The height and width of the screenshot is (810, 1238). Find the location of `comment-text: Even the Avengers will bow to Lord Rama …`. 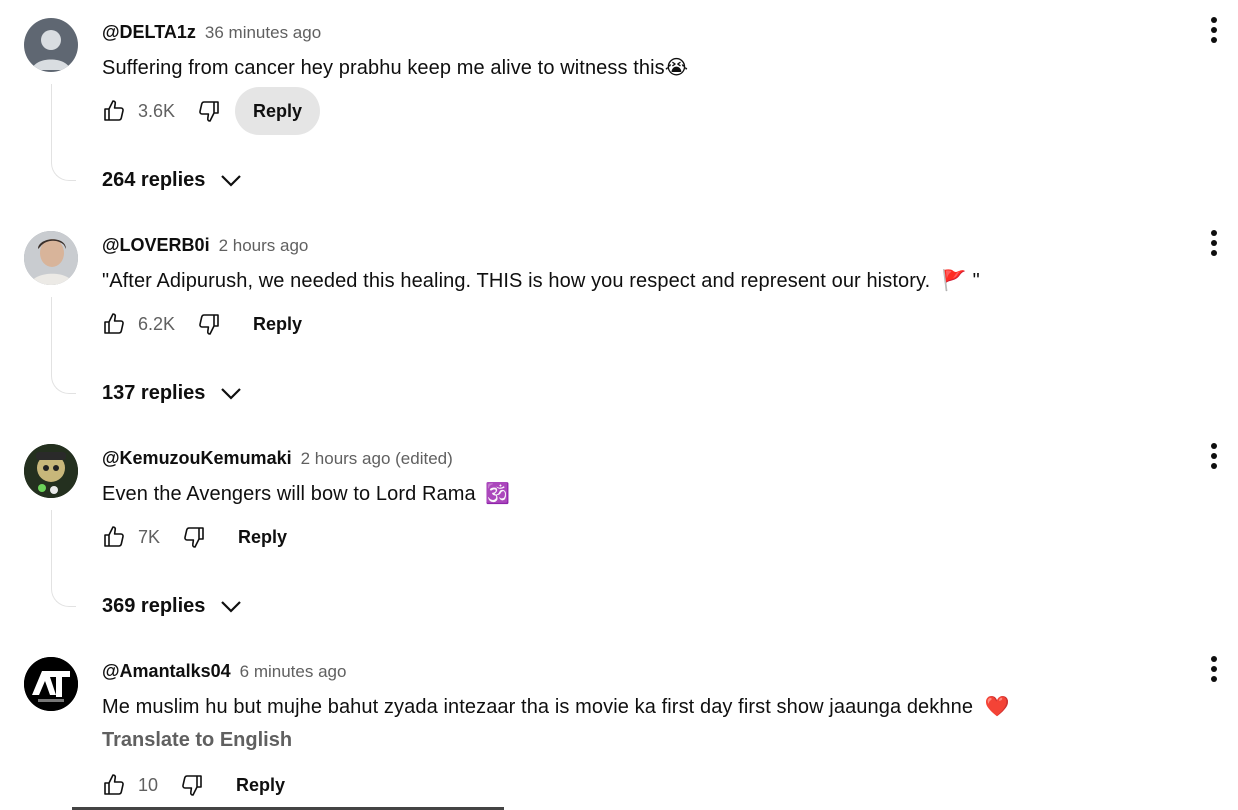

comment-text: Even the Avengers will bow to Lord Rama … is located at coordinates (306, 493).